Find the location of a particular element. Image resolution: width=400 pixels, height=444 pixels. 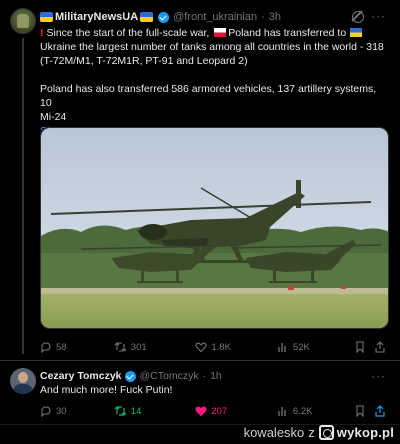

author-handle: @front_ukrainian is located at coordinates (215, 17).